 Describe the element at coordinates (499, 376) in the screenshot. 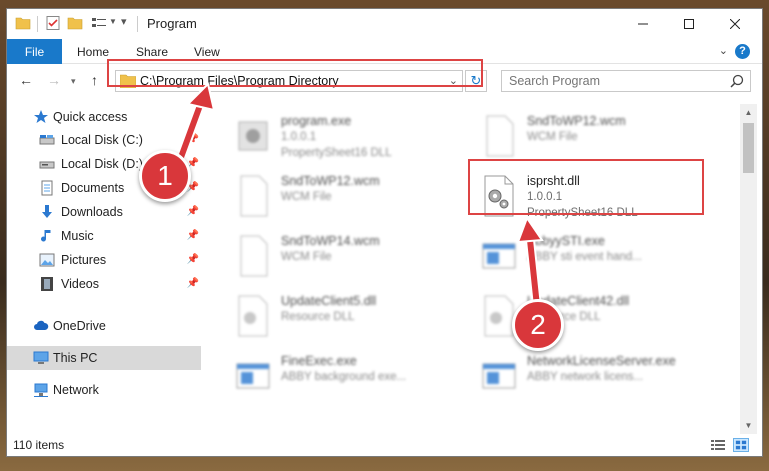

I see `exe-window-icon` at that location.